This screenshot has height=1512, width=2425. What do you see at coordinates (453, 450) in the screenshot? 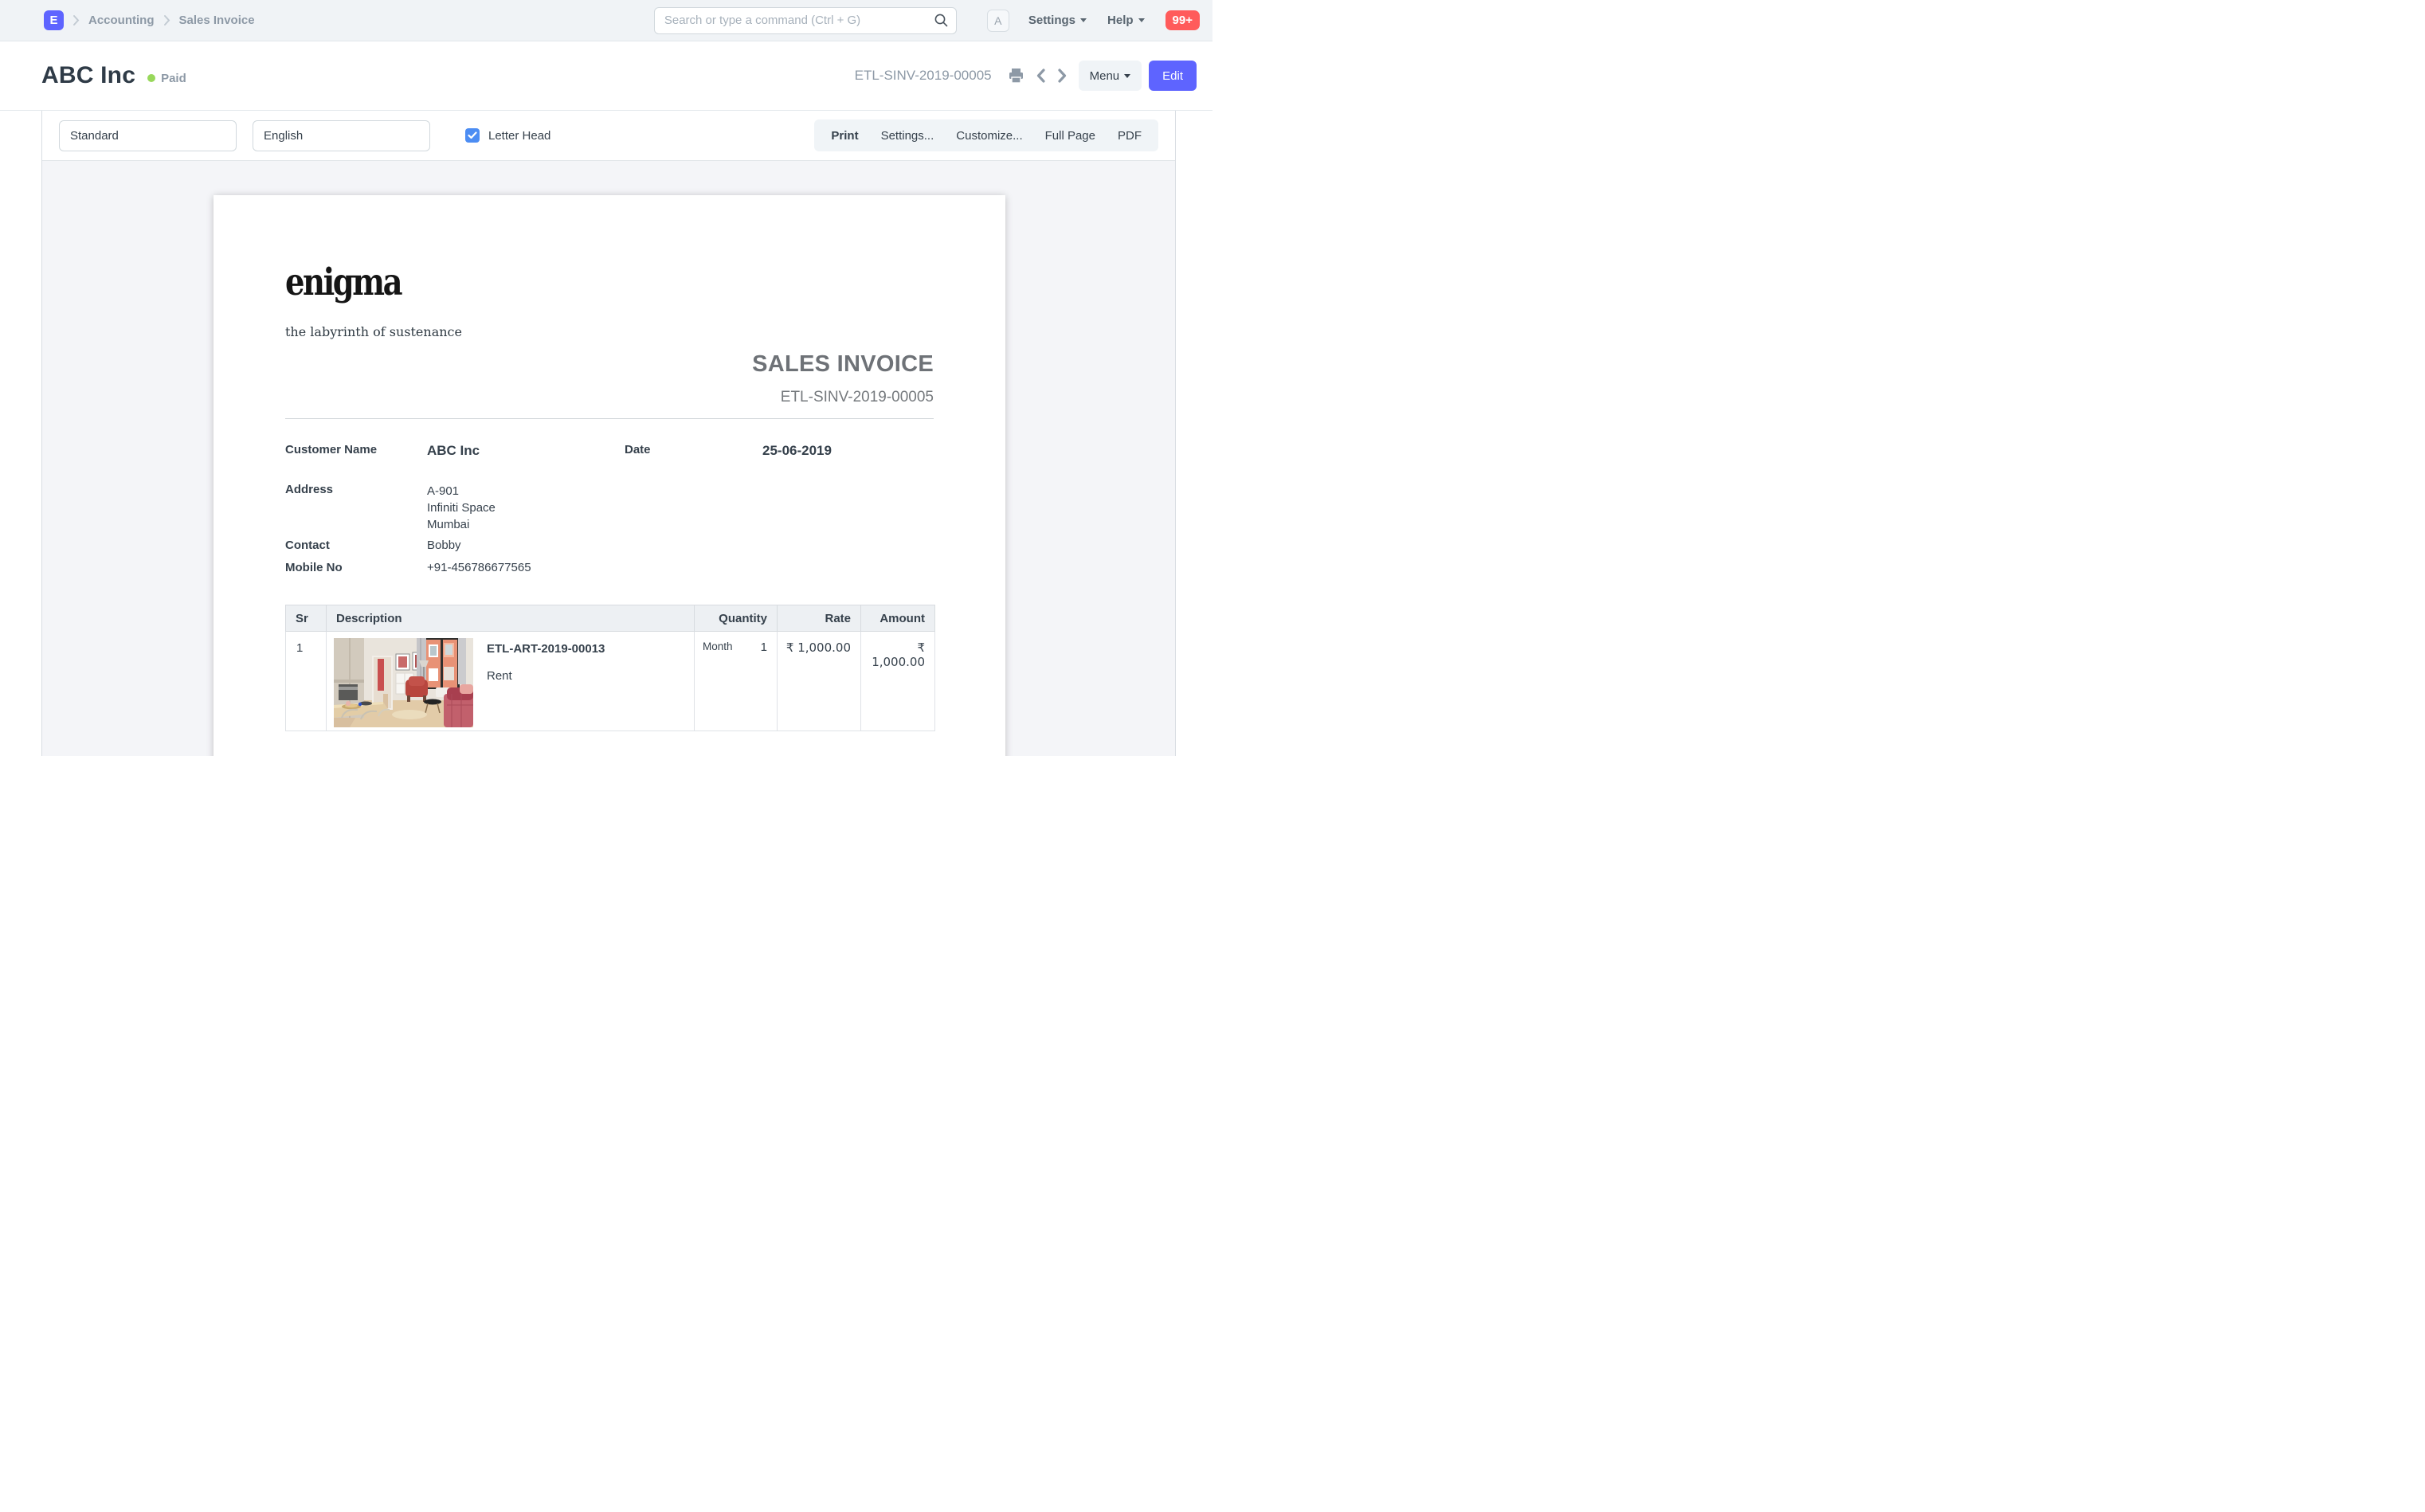
I see `customer-name-value: ABC Inc` at bounding box center [453, 450].